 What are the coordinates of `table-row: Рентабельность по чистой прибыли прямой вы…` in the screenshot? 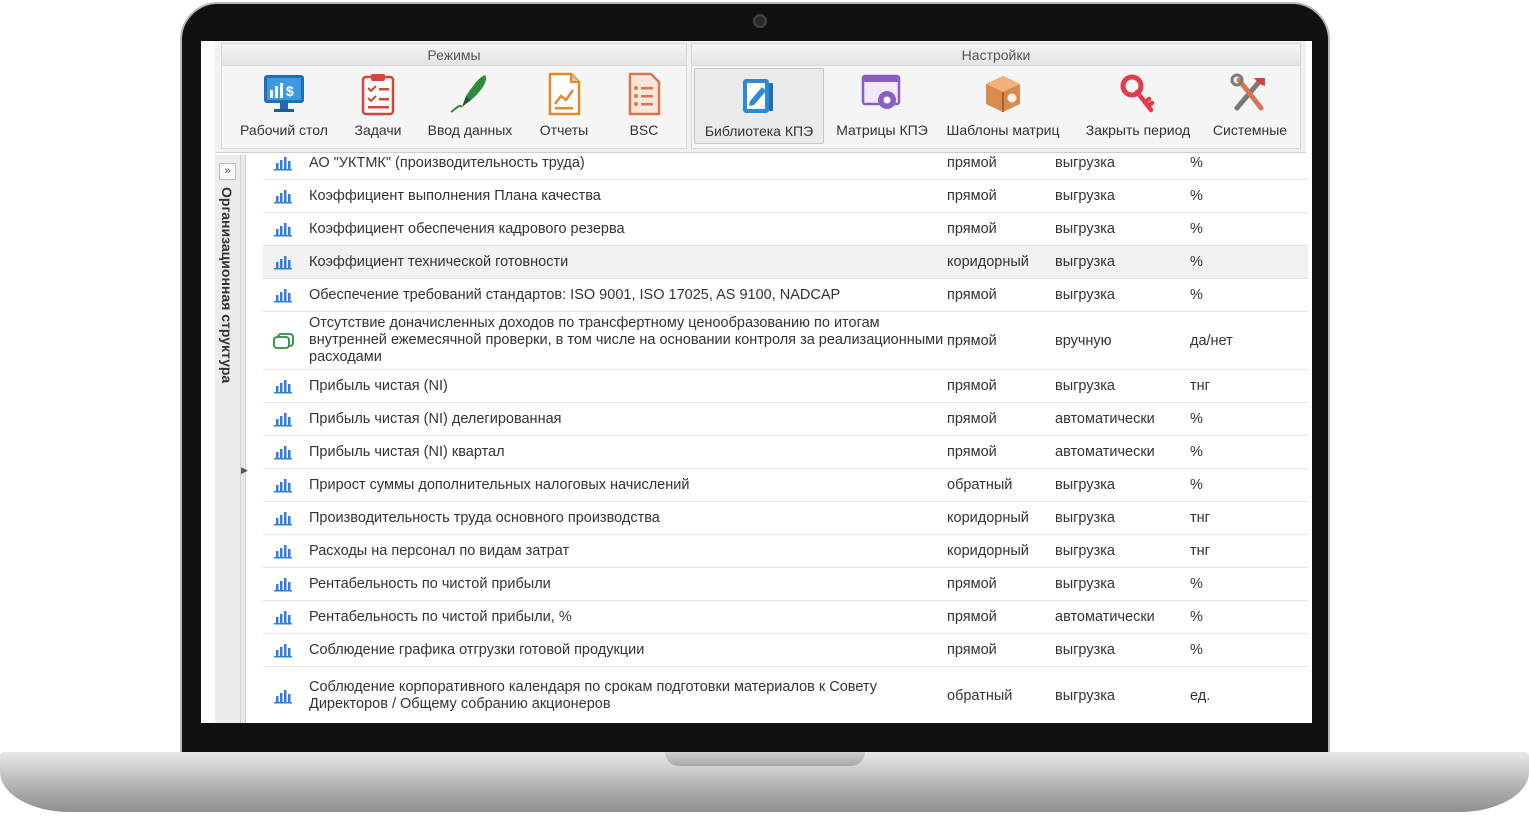 It's located at (785, 584).